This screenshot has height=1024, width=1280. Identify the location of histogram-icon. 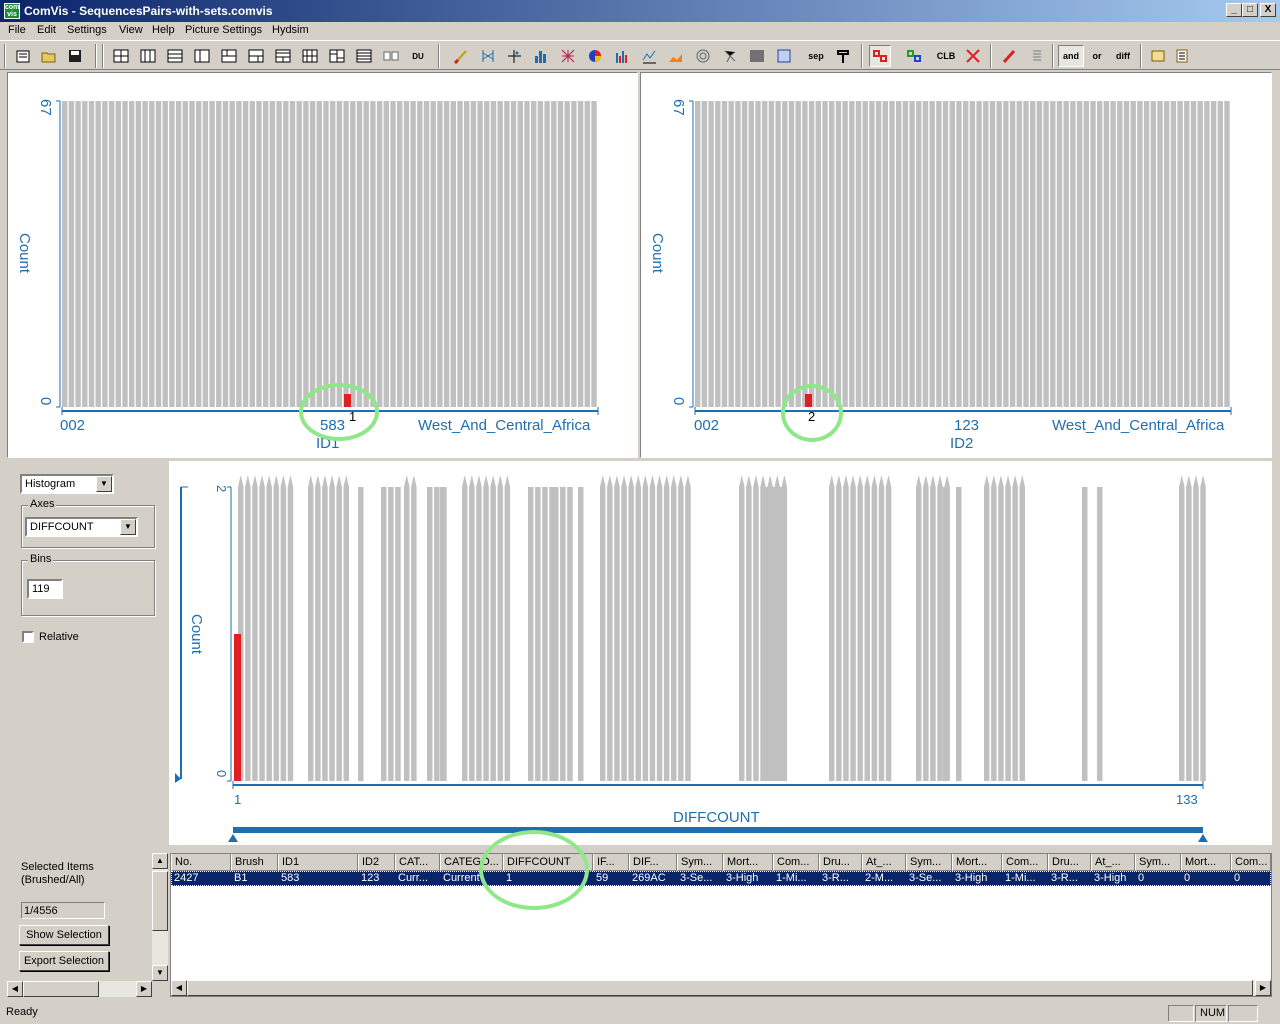
(541, 56).